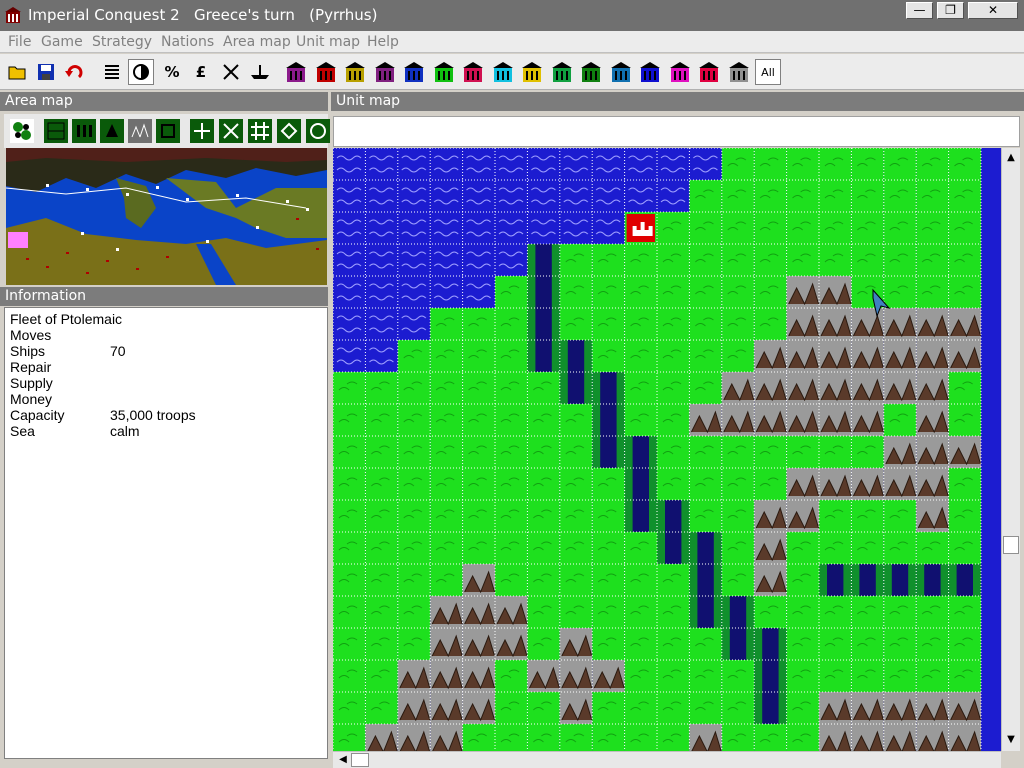 Image resolution: width=1024 pixels, height=768 pixels. What do you see at coordinates (201, 72) in the screenshot?
I see `pound-button: £` at bounding box center [201, 72].